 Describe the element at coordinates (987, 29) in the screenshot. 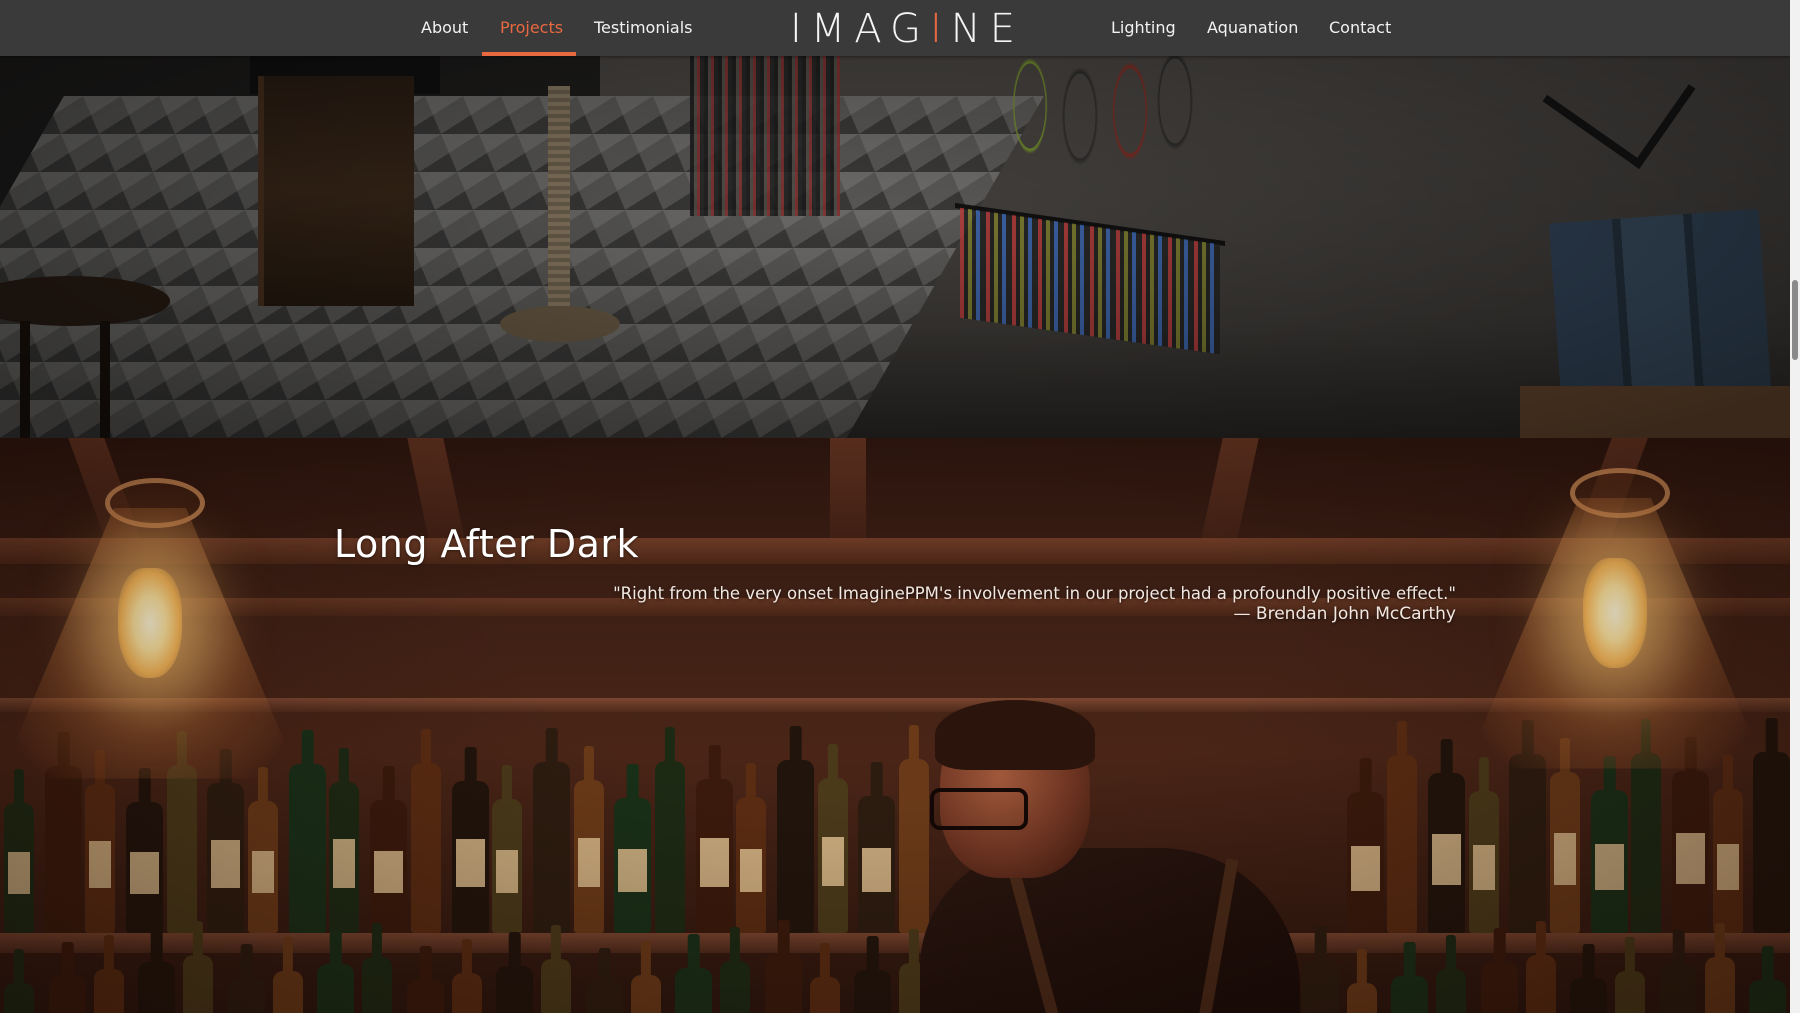

I see `logo-text-end: NE` at that location.